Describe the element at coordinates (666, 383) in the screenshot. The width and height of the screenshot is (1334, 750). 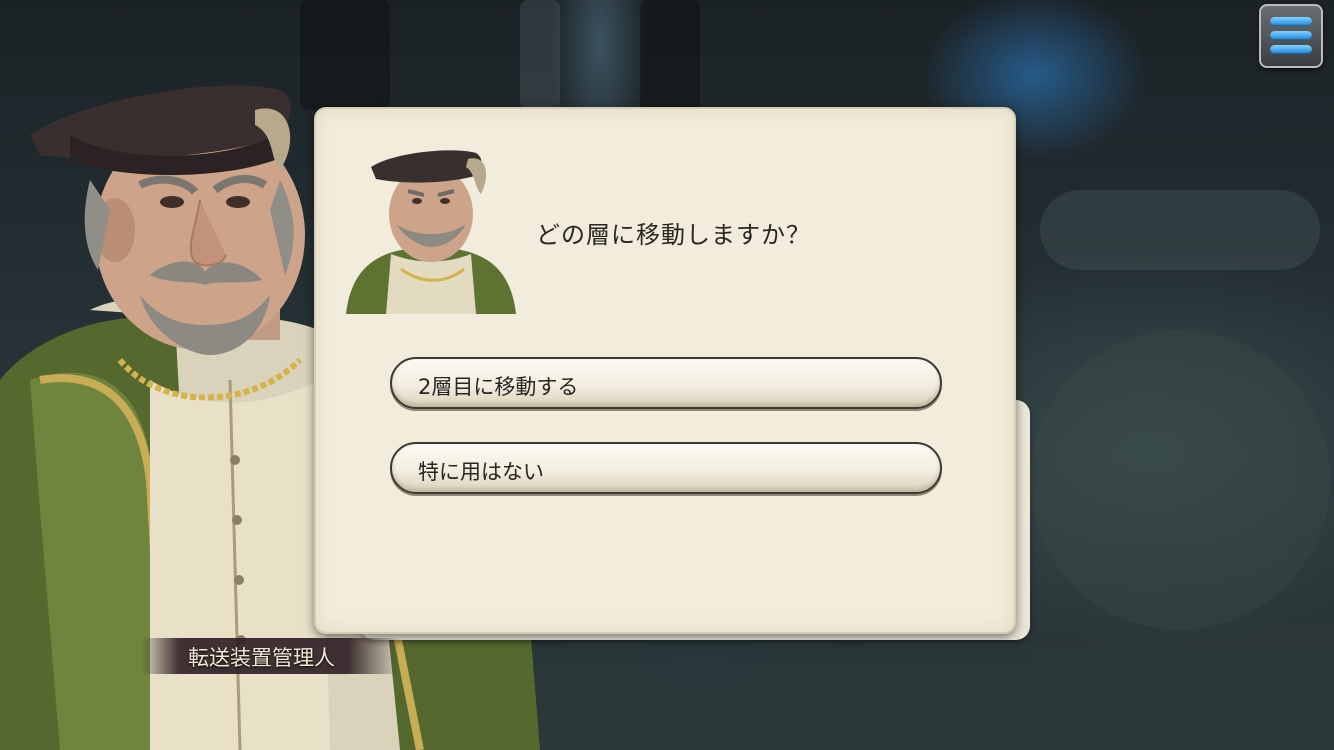
I see `choice-move-to-floor-2-button: 2層目に移動する` at that location.